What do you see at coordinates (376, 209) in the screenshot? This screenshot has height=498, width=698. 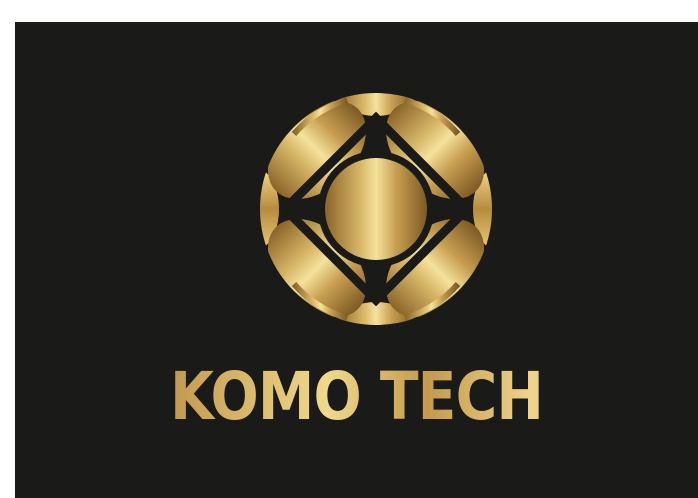 I see `emblem-center-disc` at bounding box center [376, 209].